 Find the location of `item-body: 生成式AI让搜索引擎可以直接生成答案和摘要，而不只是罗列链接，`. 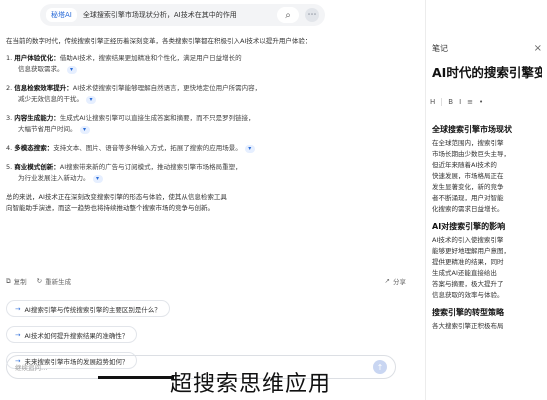

item-body: 生成式AI让搜索引擎可以直接生成答案和摘要，而不只是罗列链接， is located at coordinates (157, 118).